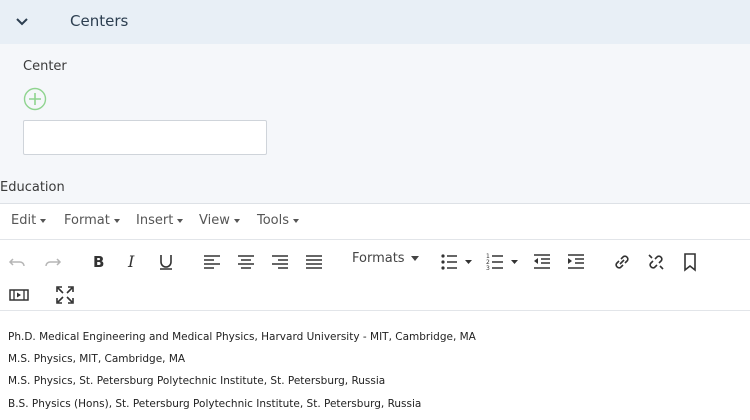 The height and width of the screenshot is (420, 750). Describe the element at coordinates (212, 262) in the screenshot. I see `align-left-icon` at that location.